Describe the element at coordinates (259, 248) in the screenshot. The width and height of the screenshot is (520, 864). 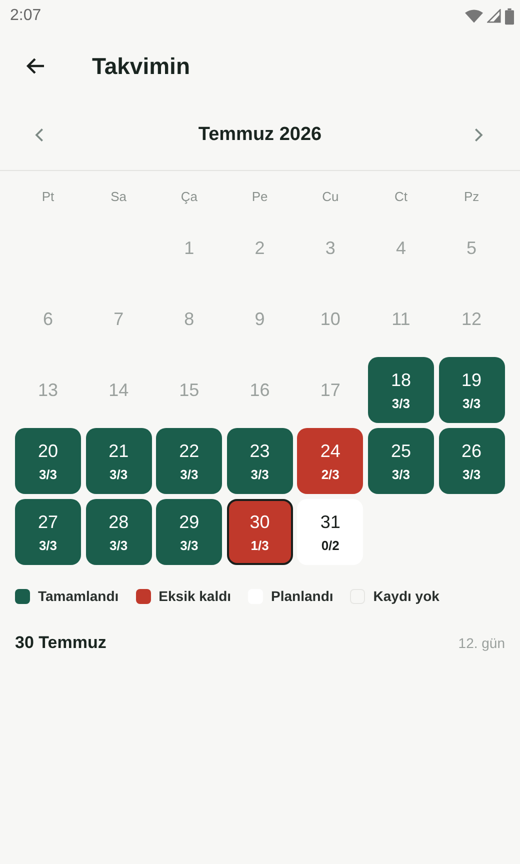
I see `day-number: 2` at that location.